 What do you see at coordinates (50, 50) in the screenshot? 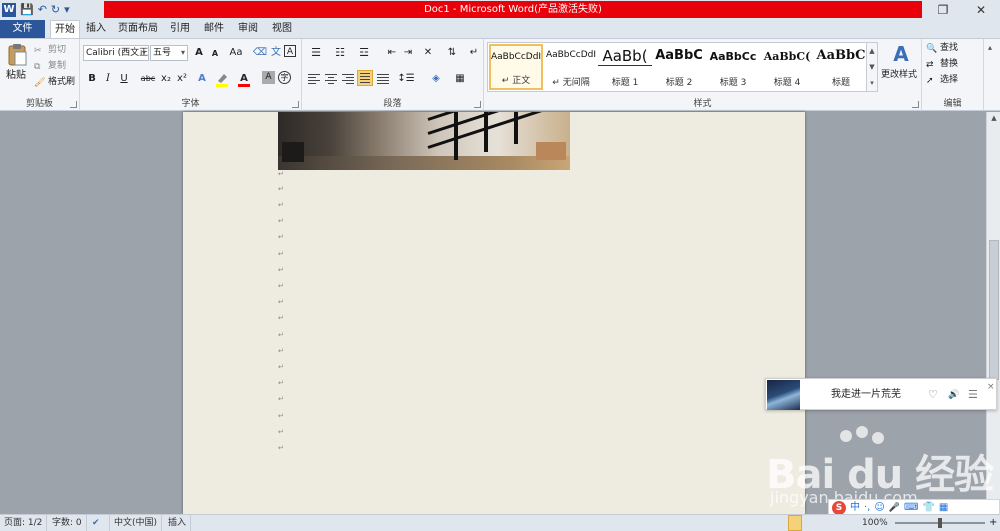
I see `cut-button: ✂ 剪切` at bounding box center [50, 50].